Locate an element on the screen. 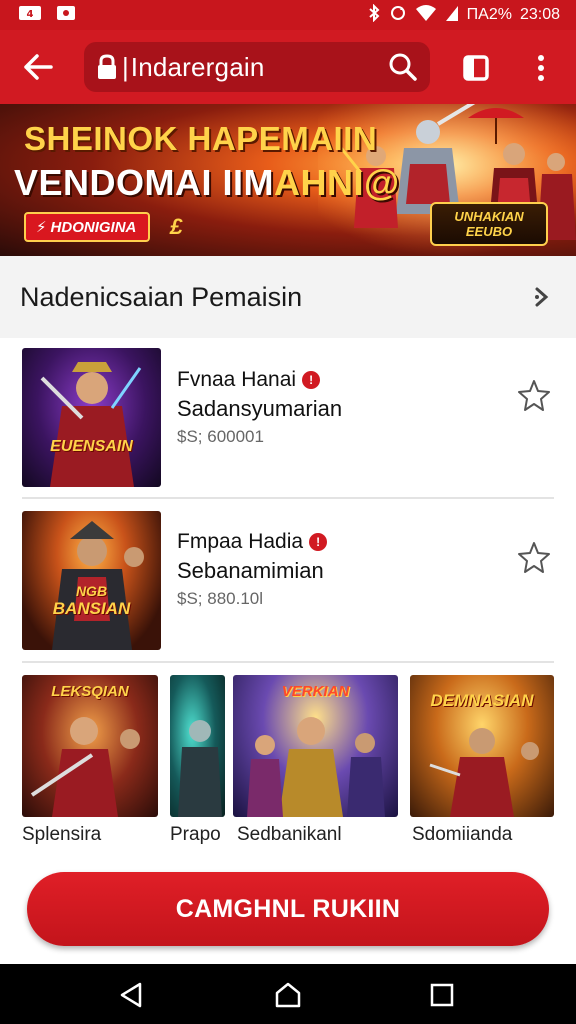 The height and width of the screenshot is (1024, 576). thumbnail-logo: BANSIAN is located at coordinates (91, 608).